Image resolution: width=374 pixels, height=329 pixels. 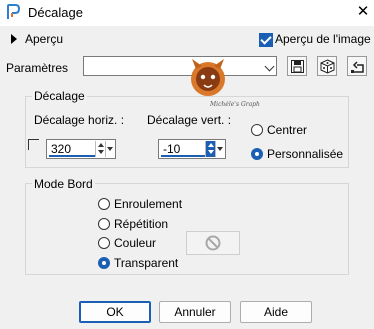 I want to click on offset-group-label: Décalage, so click(x=59, y=96).